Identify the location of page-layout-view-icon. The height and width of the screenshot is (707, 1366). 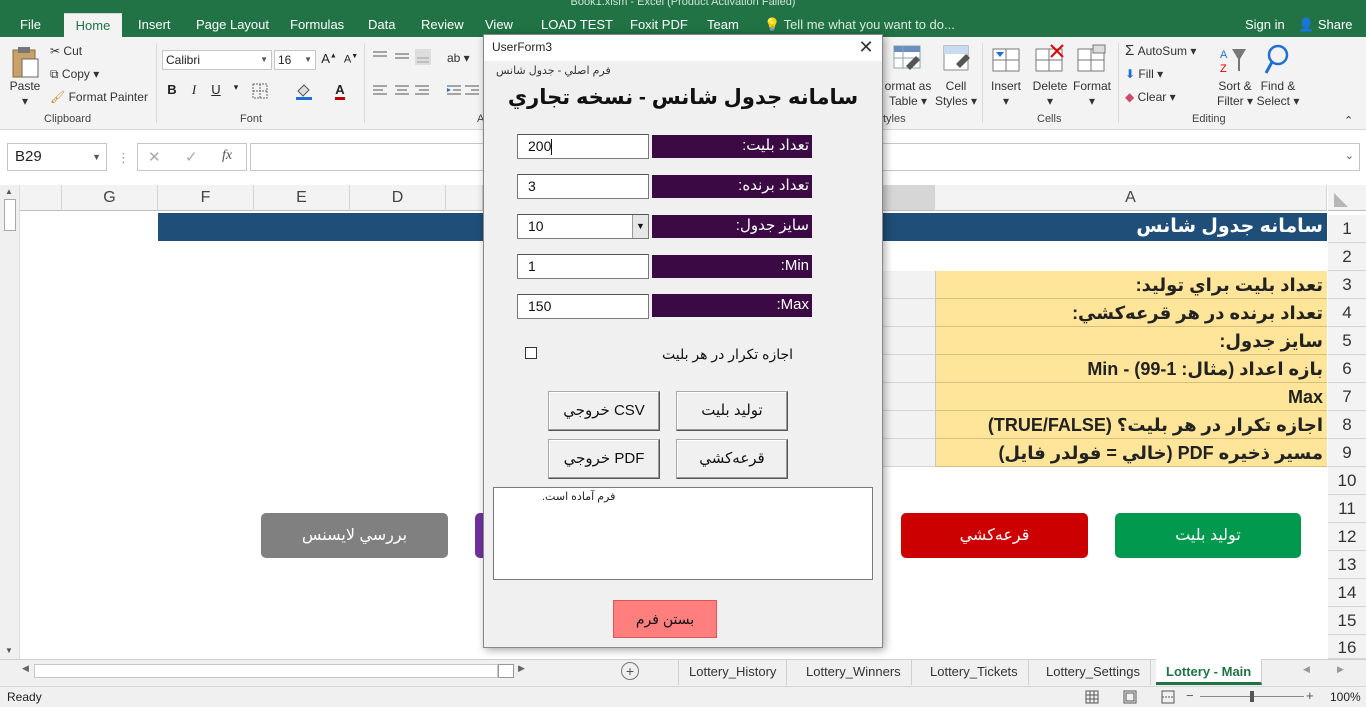
(1130, 697).